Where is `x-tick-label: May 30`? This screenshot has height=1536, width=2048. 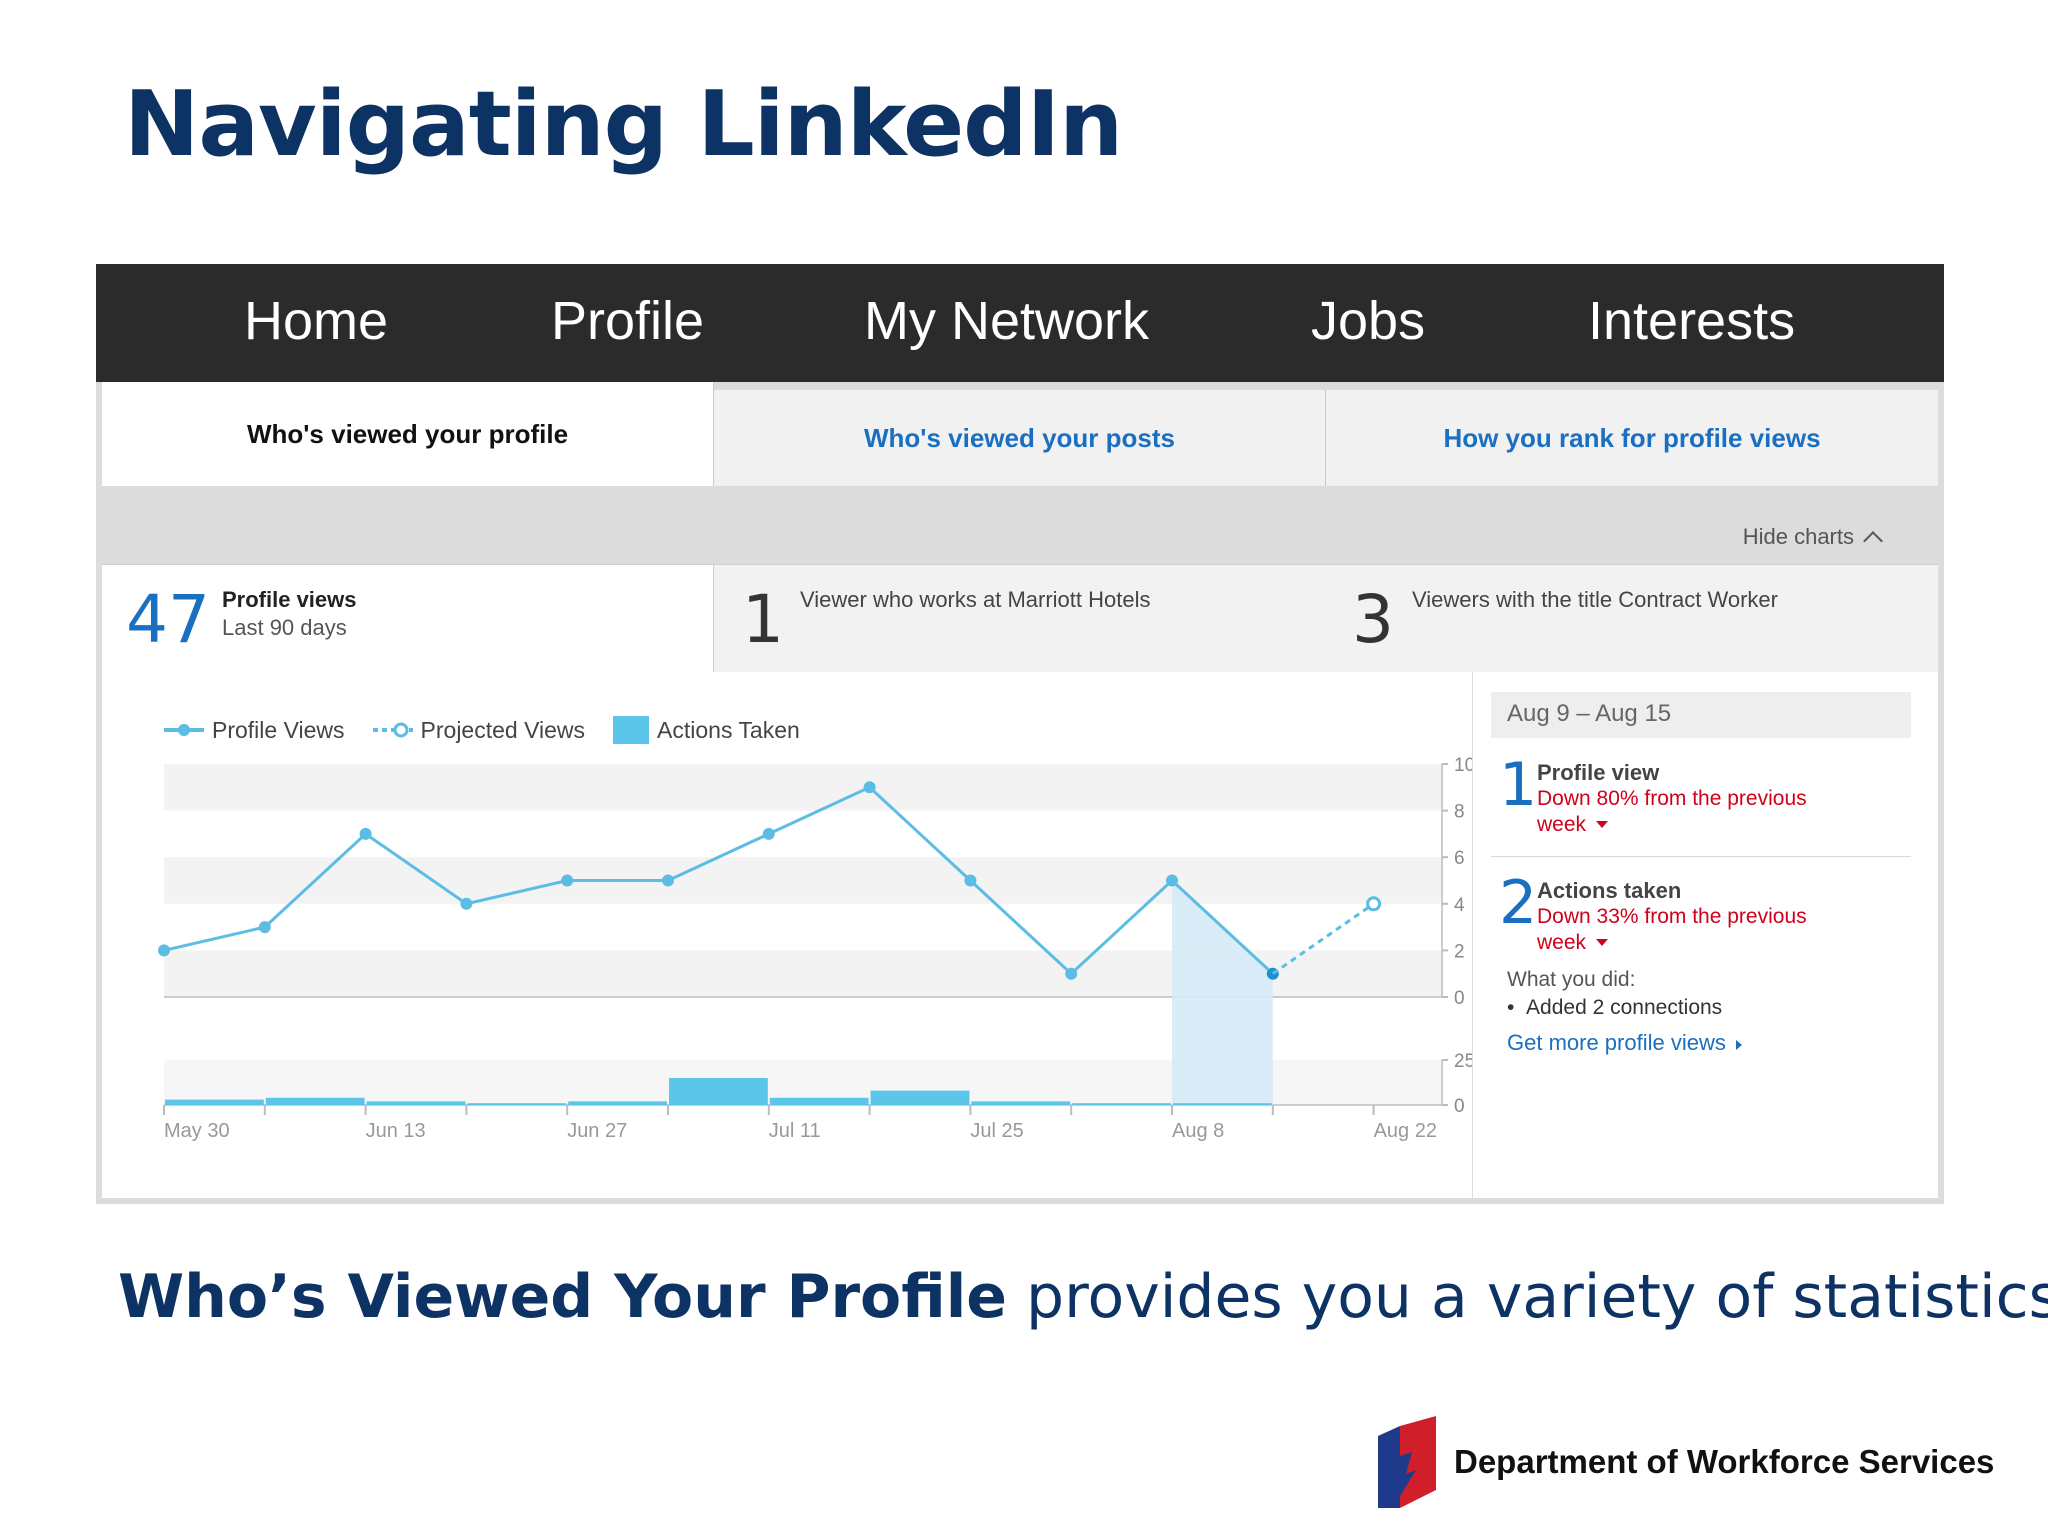 x-tick-label: May 30 is located at coordinates (197, 1131).